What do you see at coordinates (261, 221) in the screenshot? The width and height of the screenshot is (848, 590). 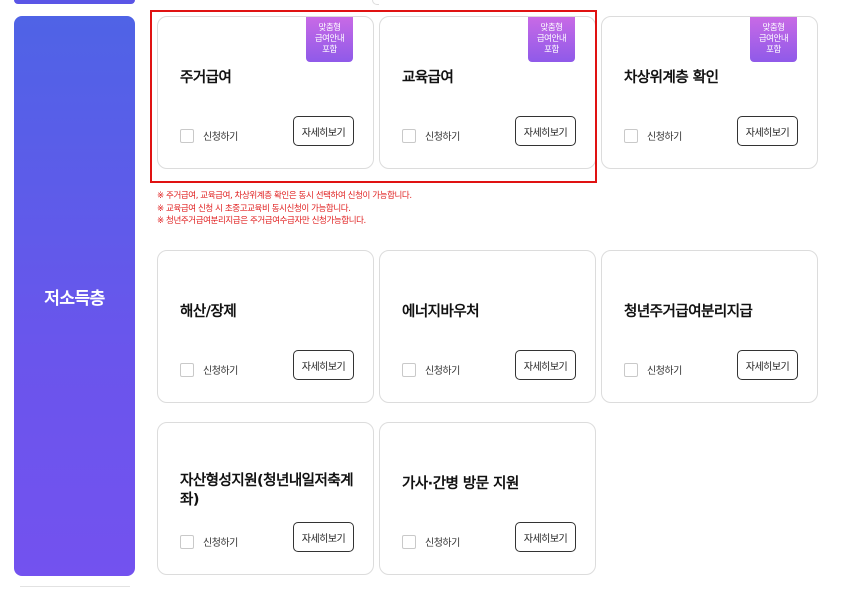 I see `notice-line: ※ 청년주거급여분리지급은 주거급여수급자만 신청가능합니다.` at bounding box center [261, 221].